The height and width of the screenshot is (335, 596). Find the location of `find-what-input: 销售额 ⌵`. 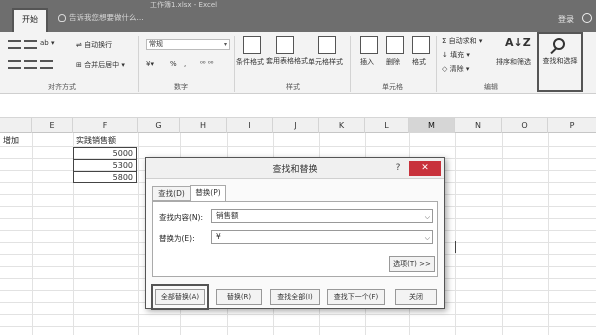

find-what-input: 销售额 ⌵ is located at coordinates (322, 216).